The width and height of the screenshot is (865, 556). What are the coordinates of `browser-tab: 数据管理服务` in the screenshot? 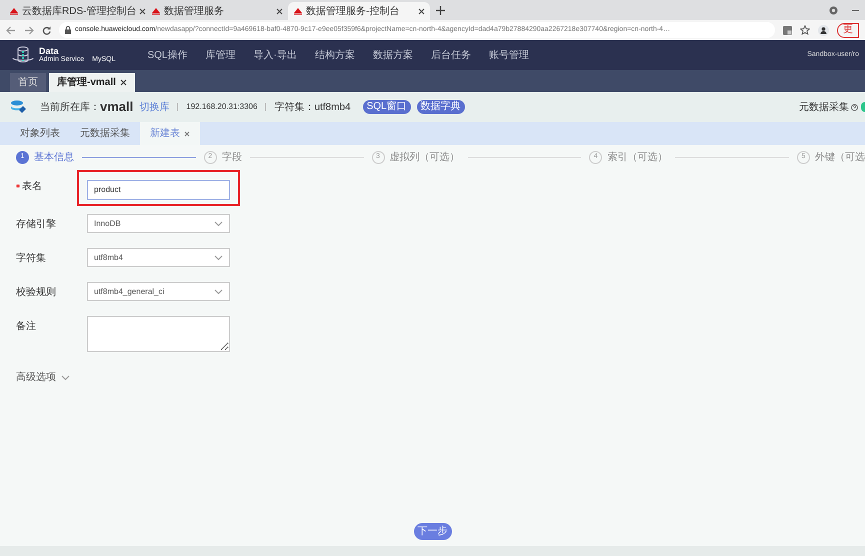 It's located at (217, 11).